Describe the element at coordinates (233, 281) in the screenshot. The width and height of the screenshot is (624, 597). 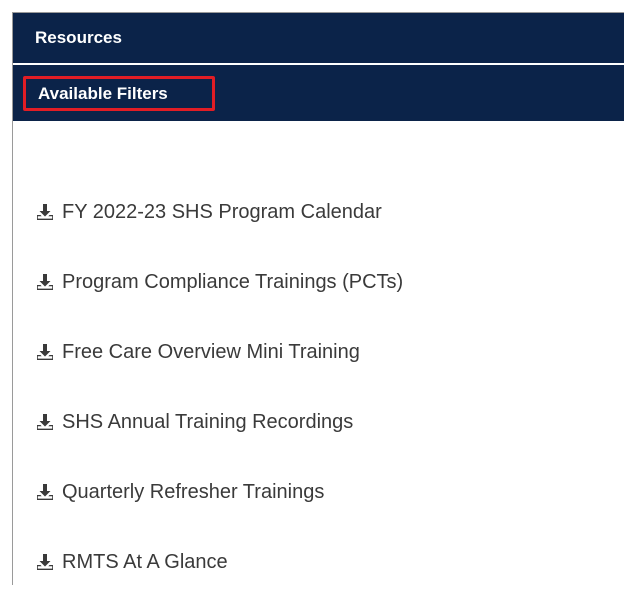
I see `resource-link-label: Program Compliance Trainings (PCTs)` at that location.